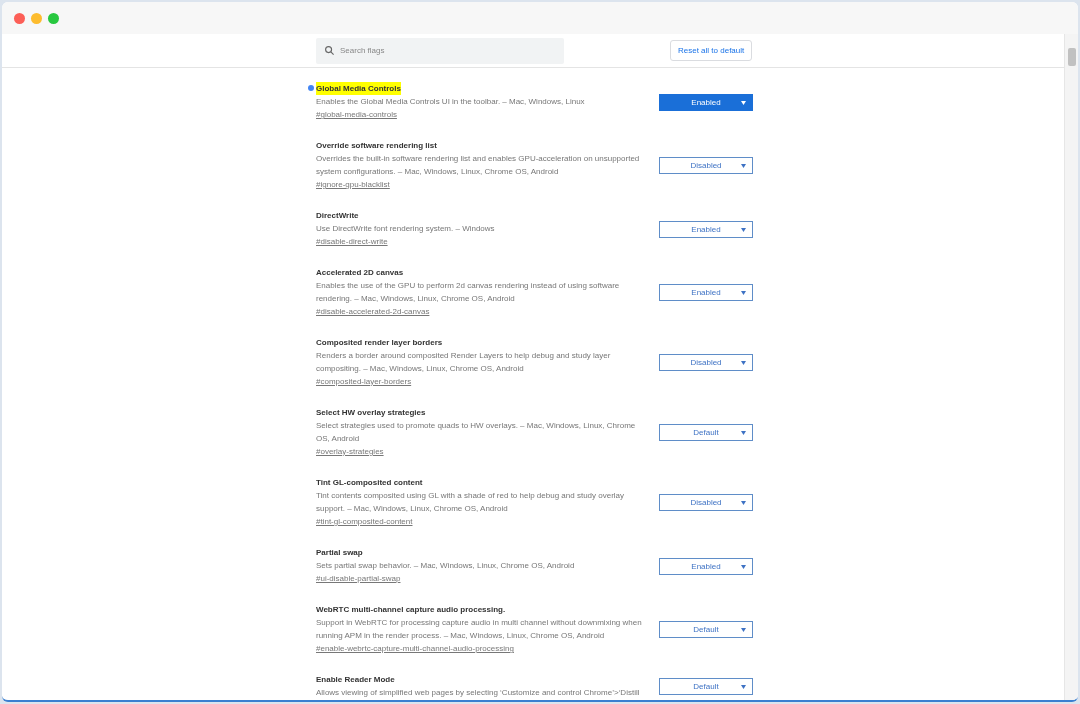  Describe the element at coordinates (406, 229) in the screenshot. I see `flag-description: Use DirectWrite font rendering system. – Windows` at that location.